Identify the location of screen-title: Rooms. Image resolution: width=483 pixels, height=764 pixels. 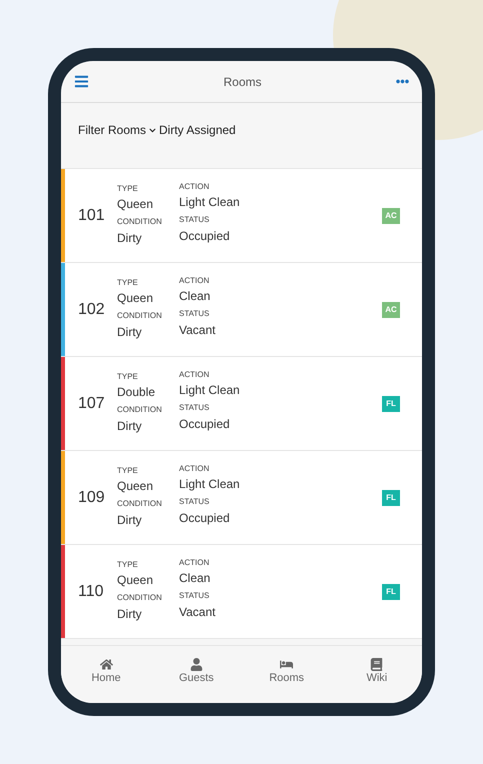
(242, 82).